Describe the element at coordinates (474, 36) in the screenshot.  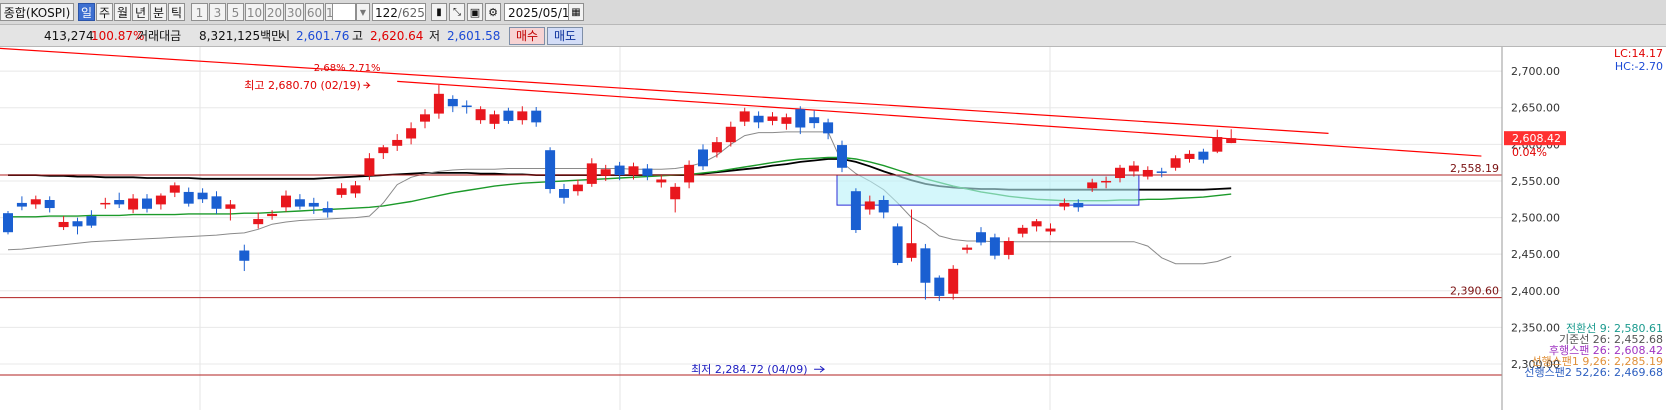
I see `low-value: 2,601.58` at that location.